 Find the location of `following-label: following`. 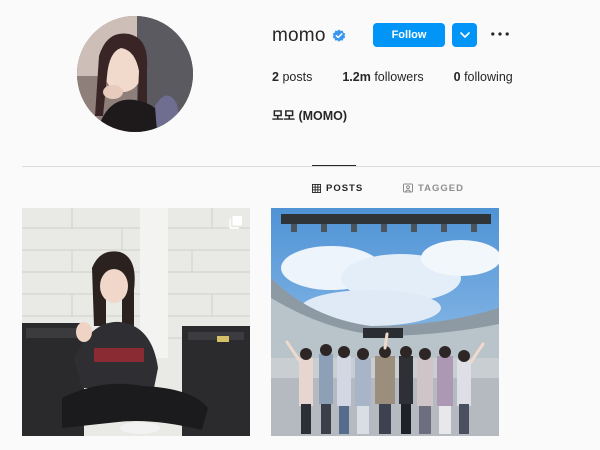

following-label: following is located at coordinates (488, 77).